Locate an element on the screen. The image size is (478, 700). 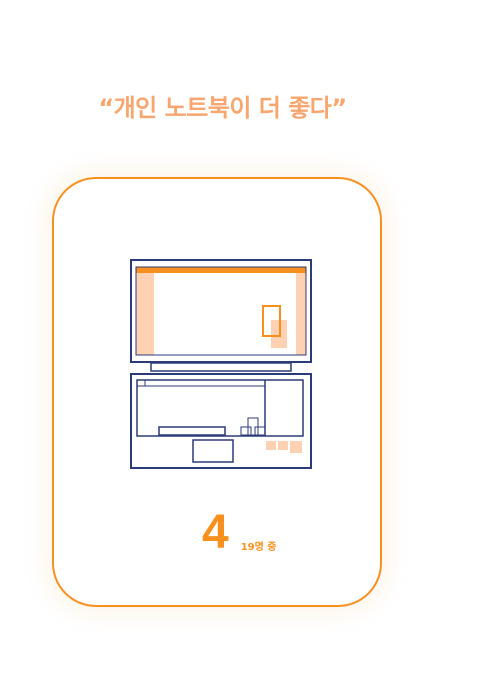
laptop-icon is located at coordinates (221, 364).